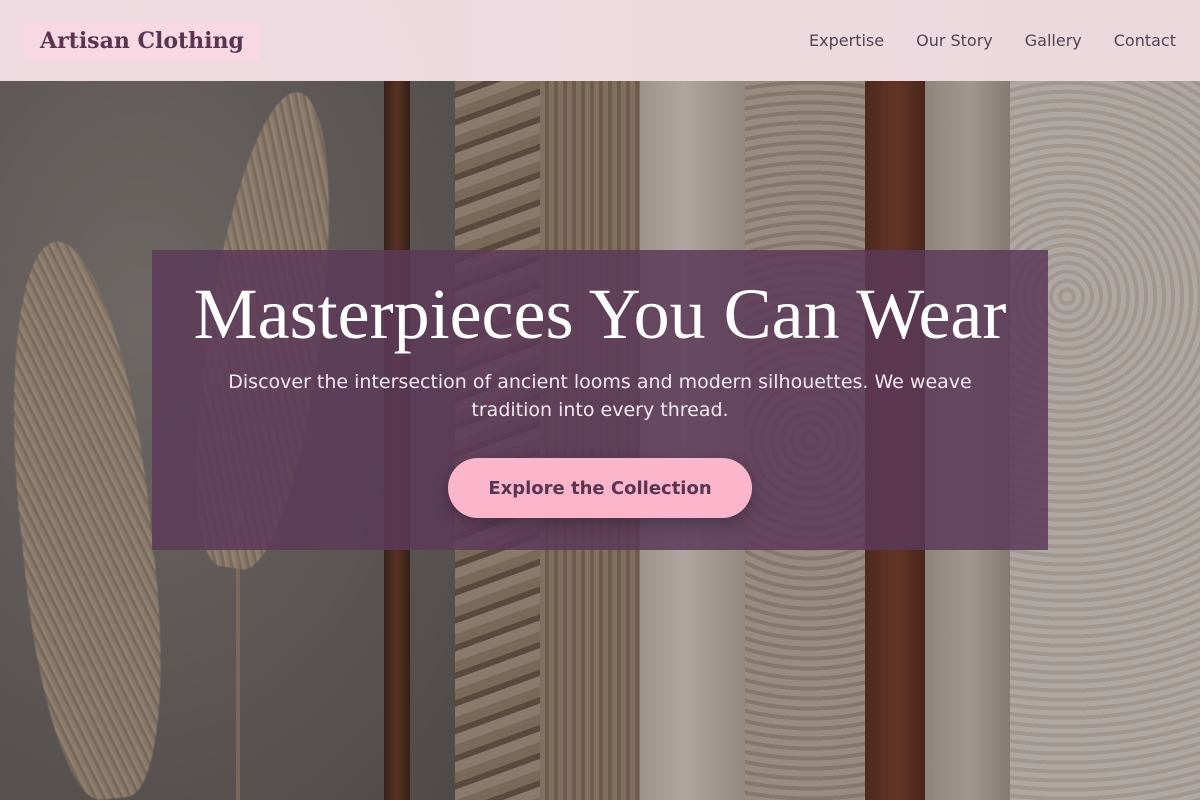 This screenshot has width=1200, height=800. Describe the element at coordinates (954, 40) in the screenshot. I see `nav-link-our-story: Our Story` at that location.